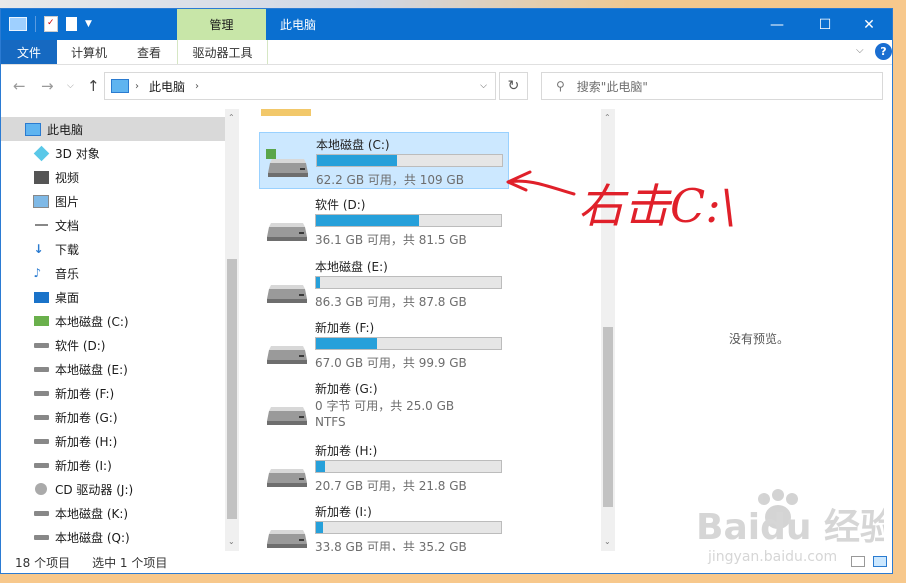  I want to click on nav-item-label: 新加卷 (I:), so click(83, 465).